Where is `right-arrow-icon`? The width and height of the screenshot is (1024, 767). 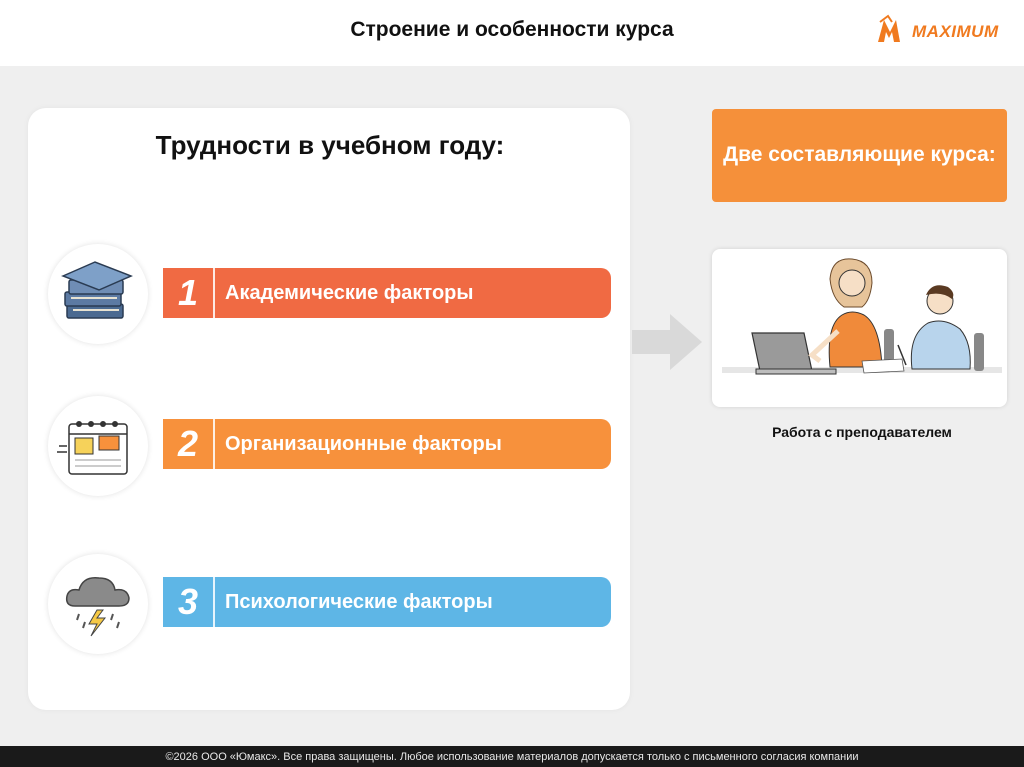
right-arrow-icon is located at coordinates (667, 342).